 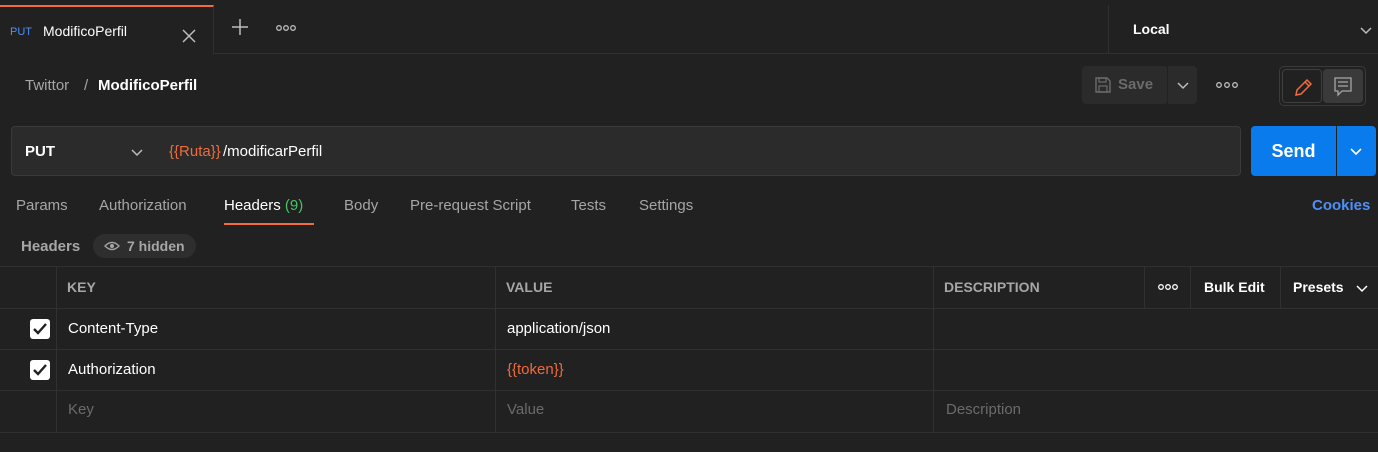 I want to click on comment-icon, so click(x=1343, y=87).